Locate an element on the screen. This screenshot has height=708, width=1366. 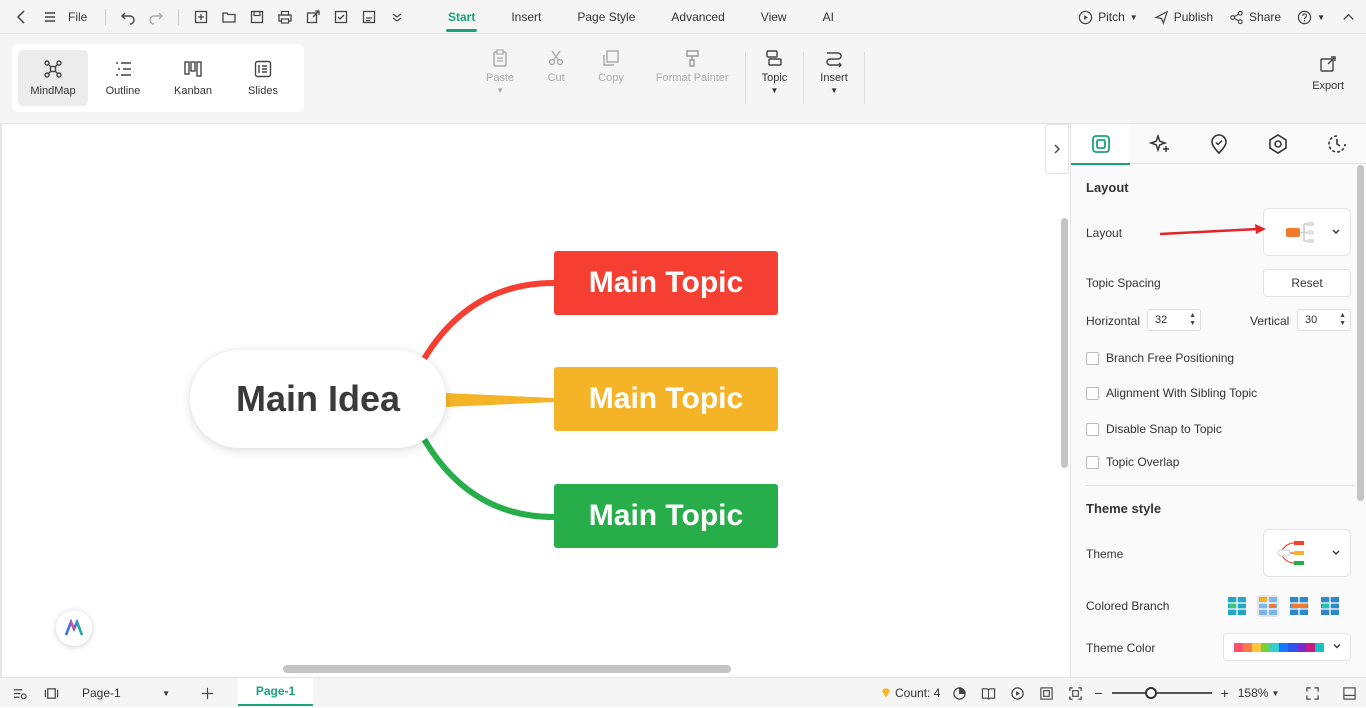
fit-screen-icon is located at coordinates (1075, 693).